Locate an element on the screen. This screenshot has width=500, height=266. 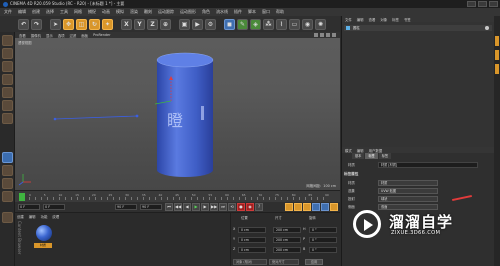
model-mode-icon is located at coordinates (7, 53).